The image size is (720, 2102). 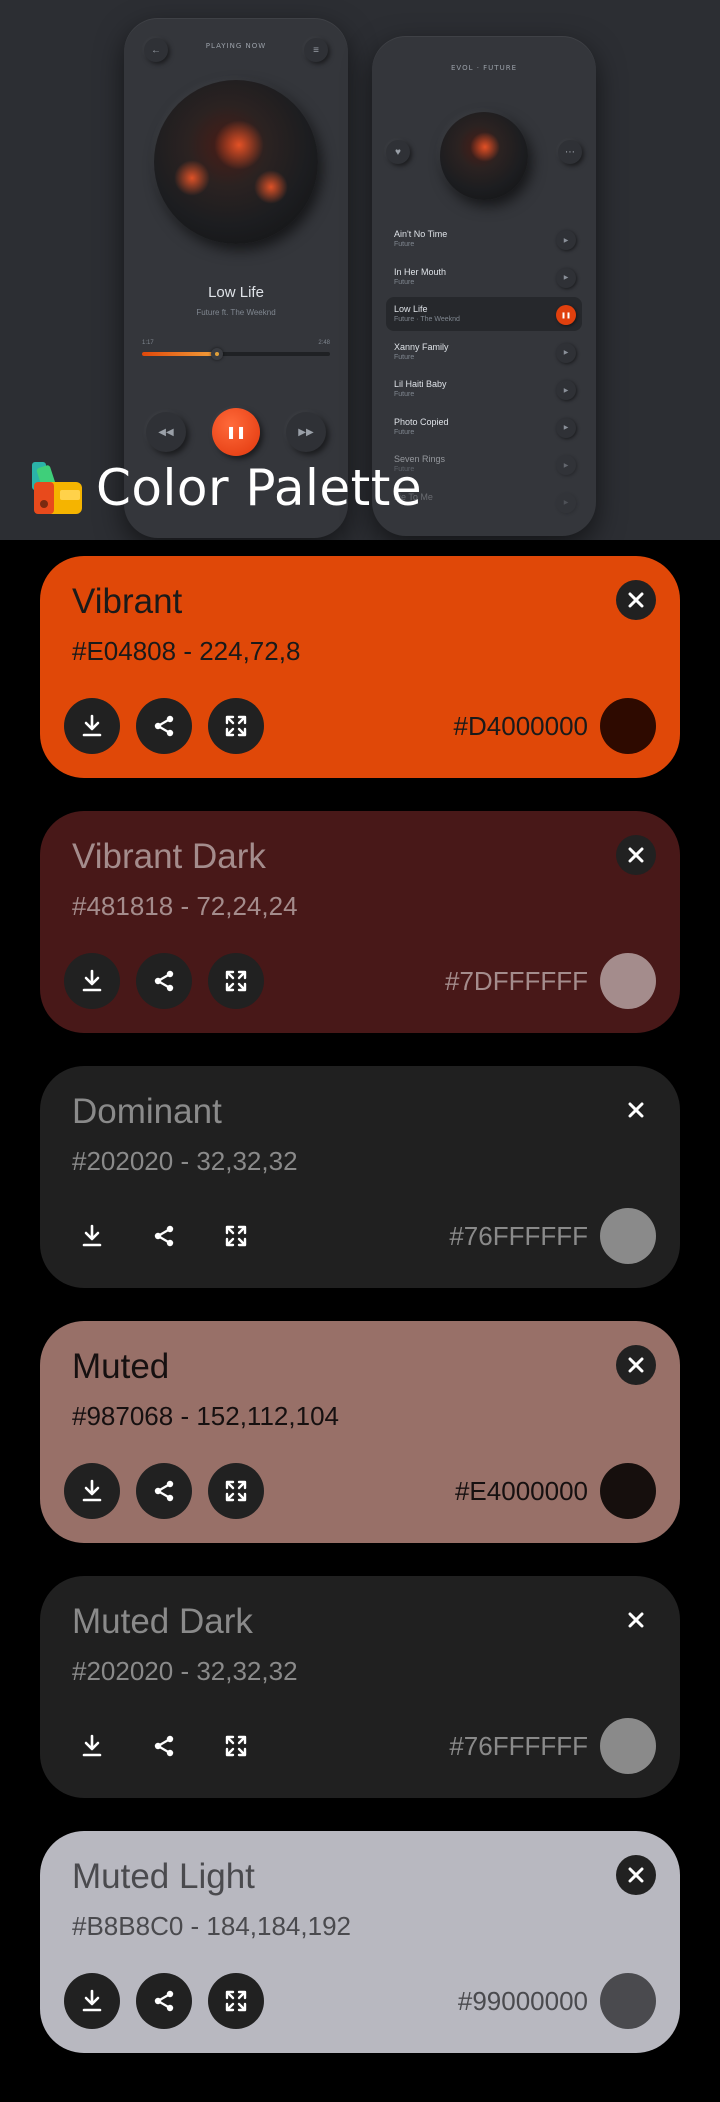 What do you see at coordinates (484, 314) in the screenshot?
I see `playlist-item: Low Life Future · The Weeknd ❚❚` at bounding box center [484, 314].